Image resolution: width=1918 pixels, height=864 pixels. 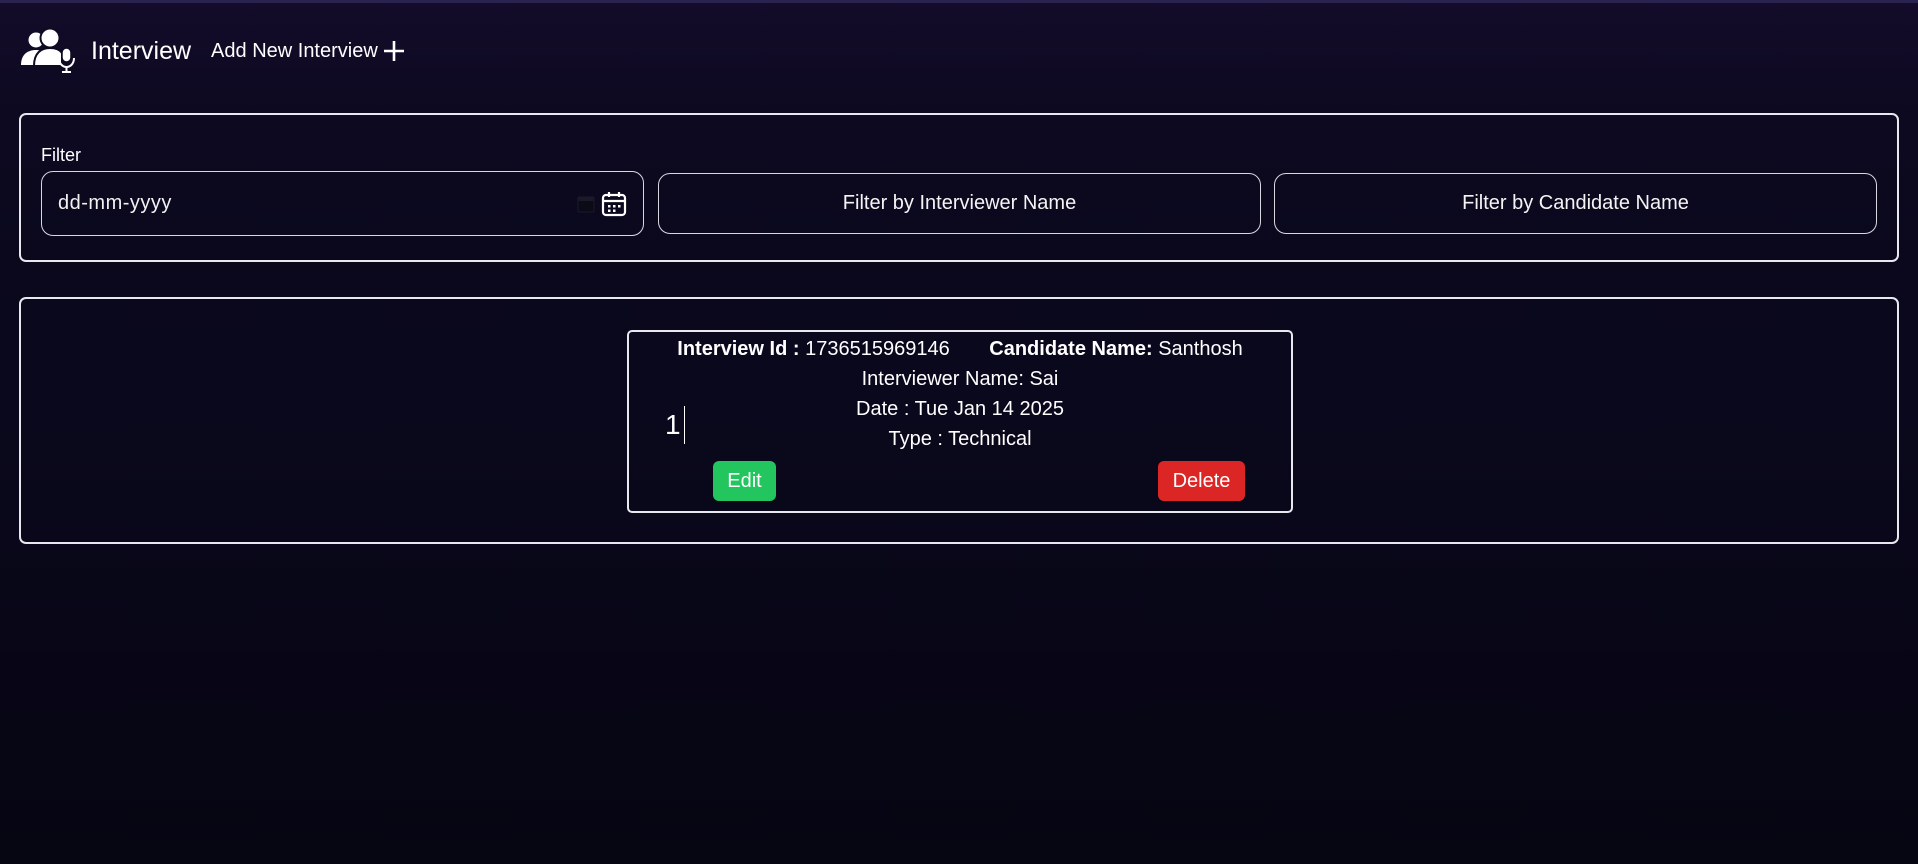 I want to click on candidate-filter-placeholder: Filter by Candidate Name, so click(x=1575, y=203).